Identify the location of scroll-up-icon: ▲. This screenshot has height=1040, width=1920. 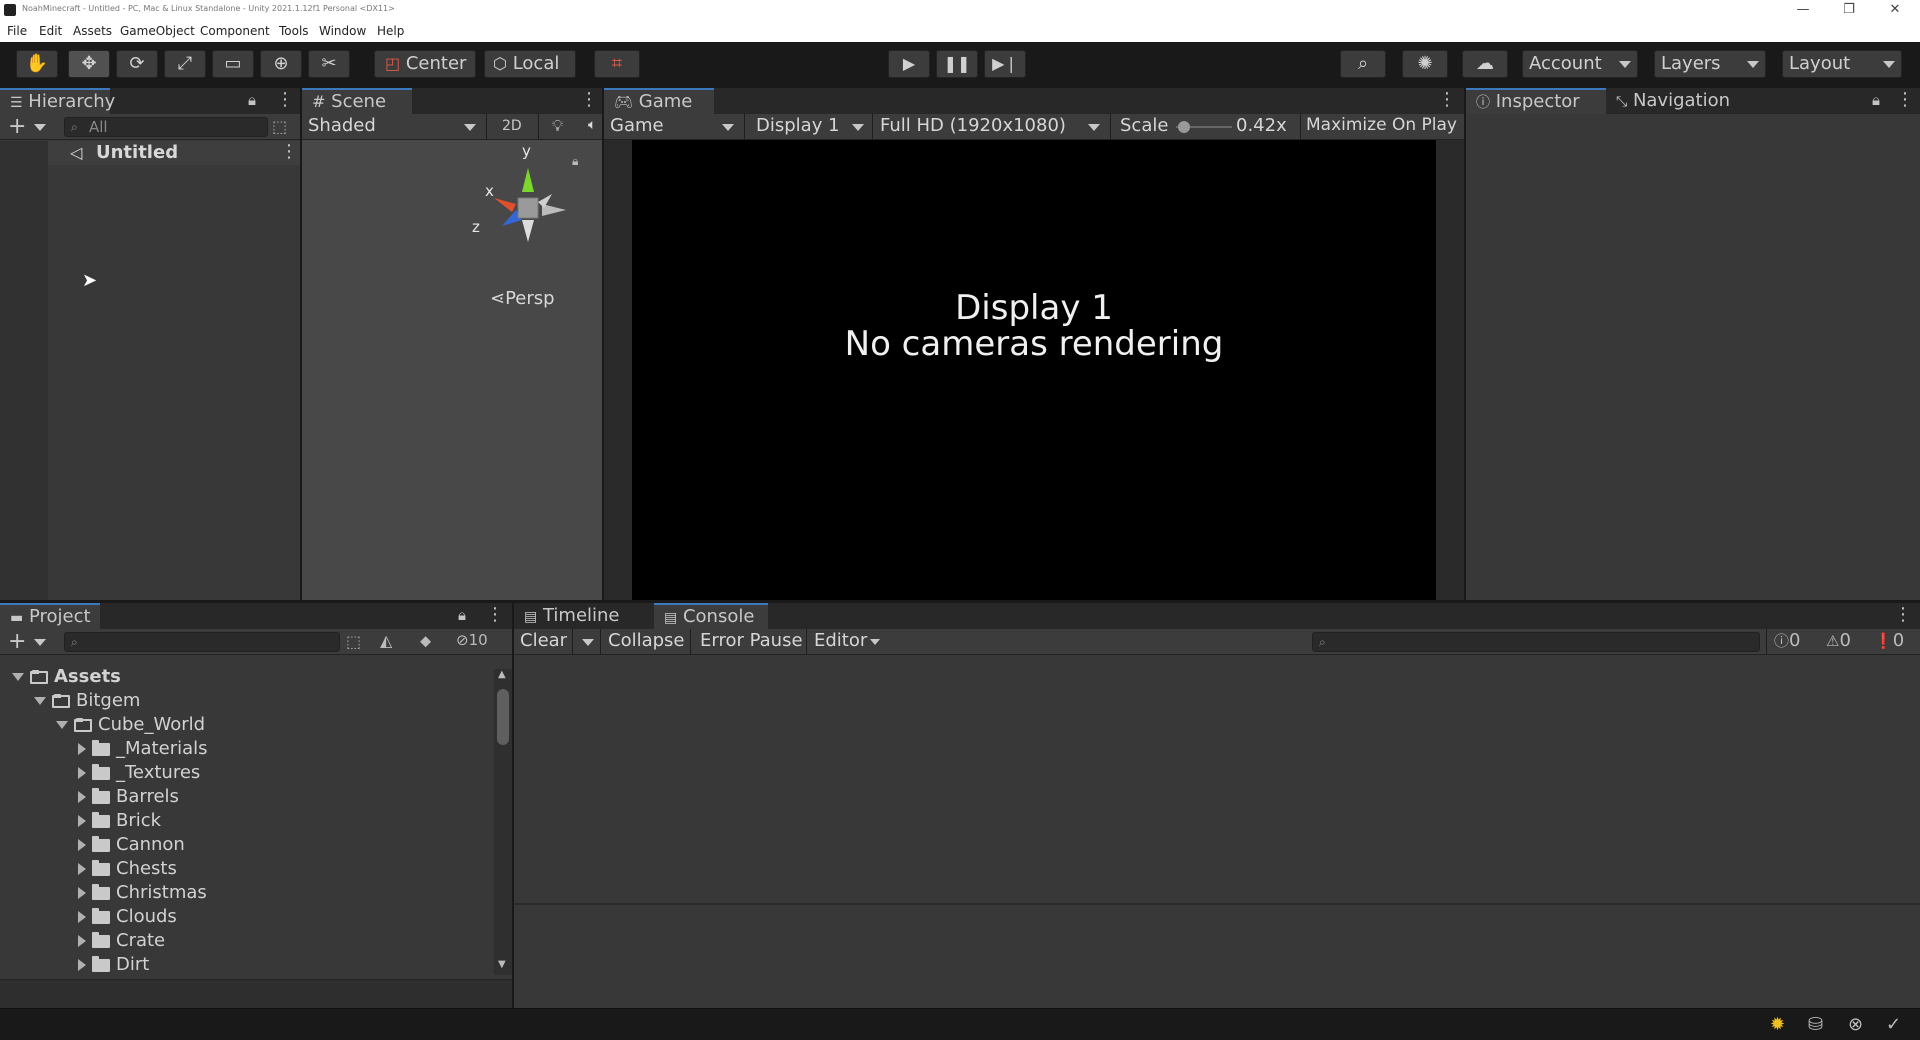
(502, 674).